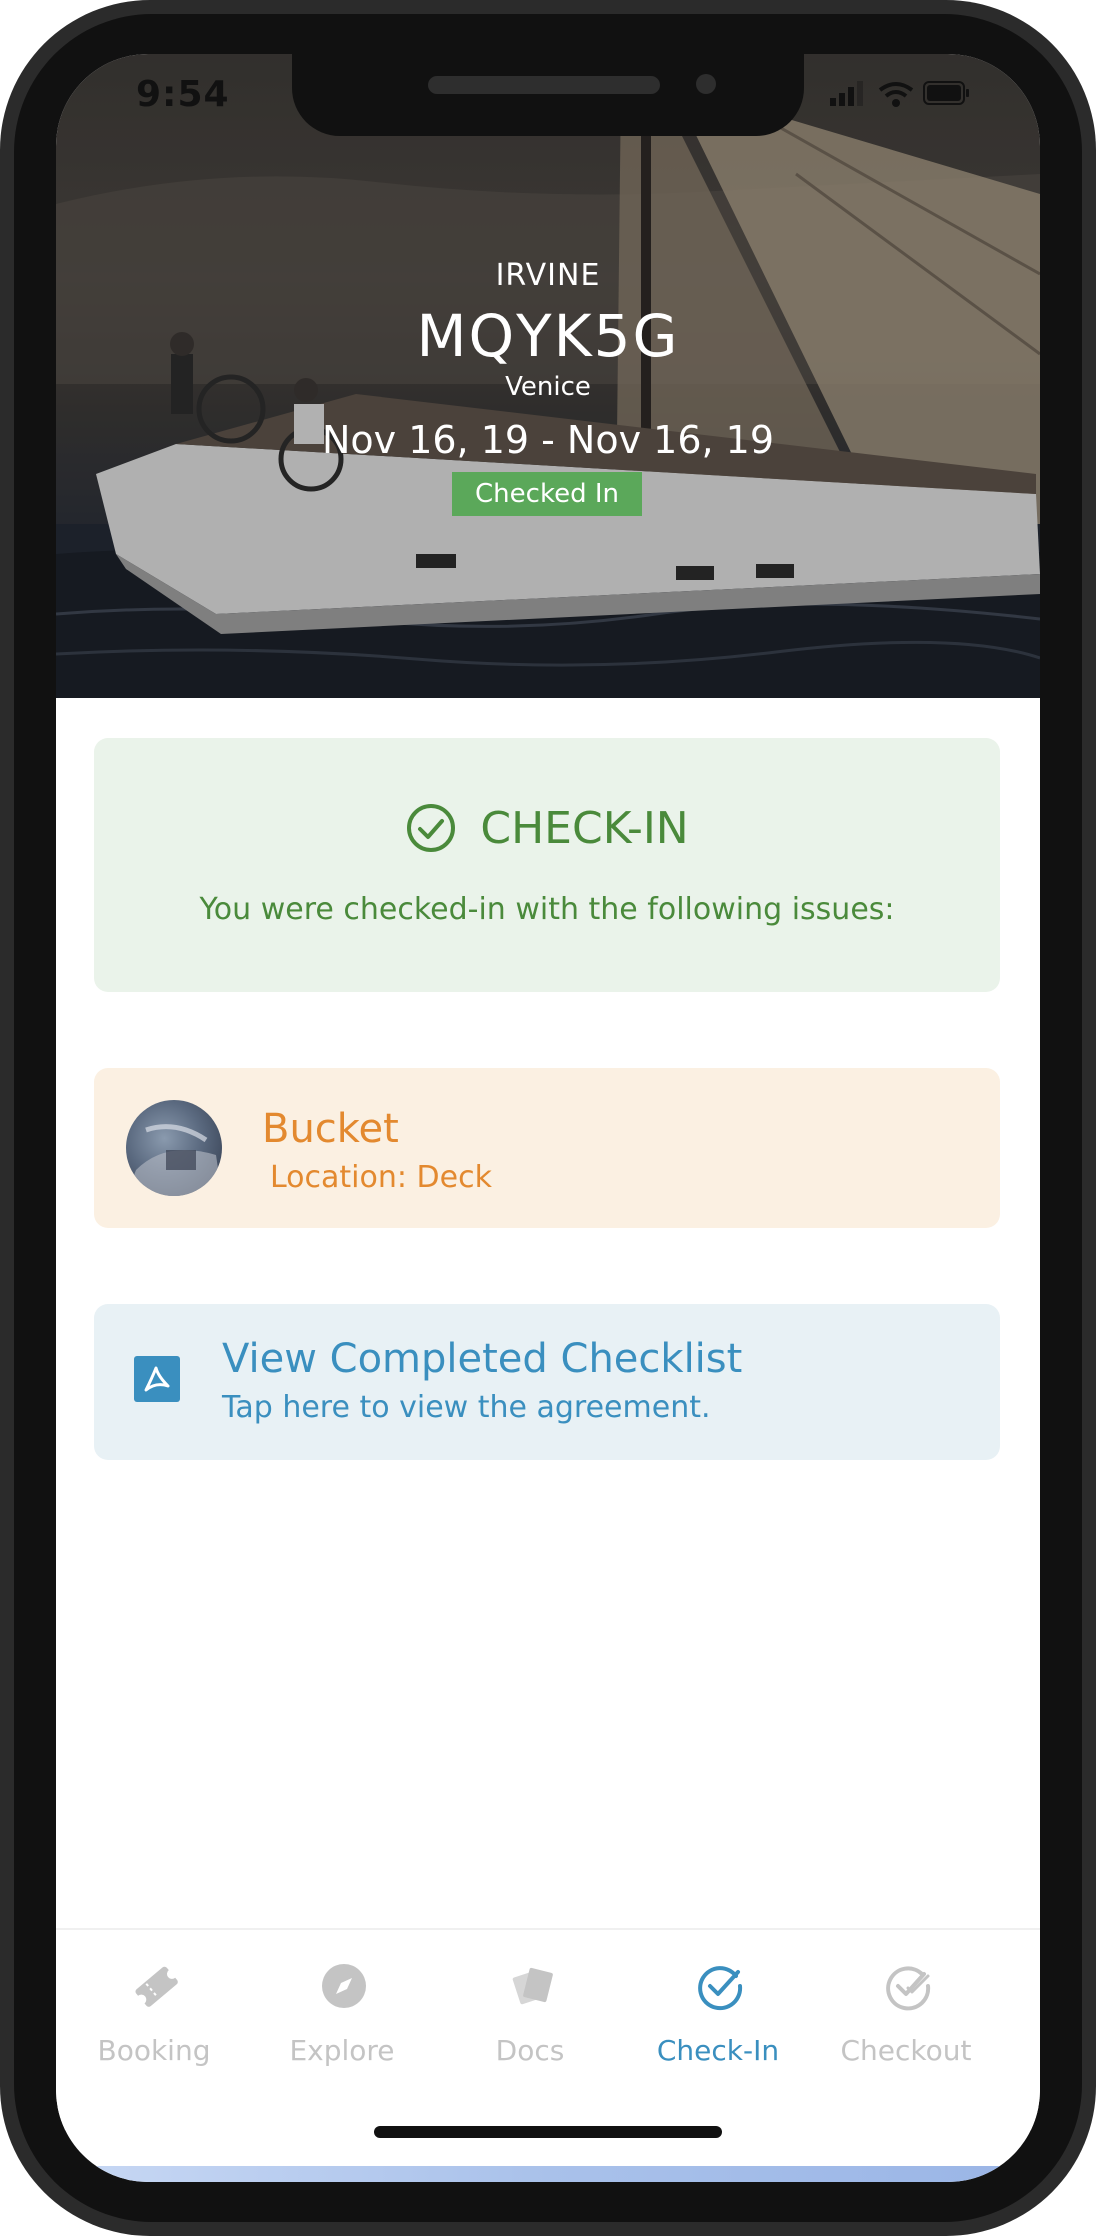 The image size is (1096, 2236). What do you see at coordinates (174, 1160) in the screenshot?
I see `bucket-photo` at bounding box center [174, 1160].